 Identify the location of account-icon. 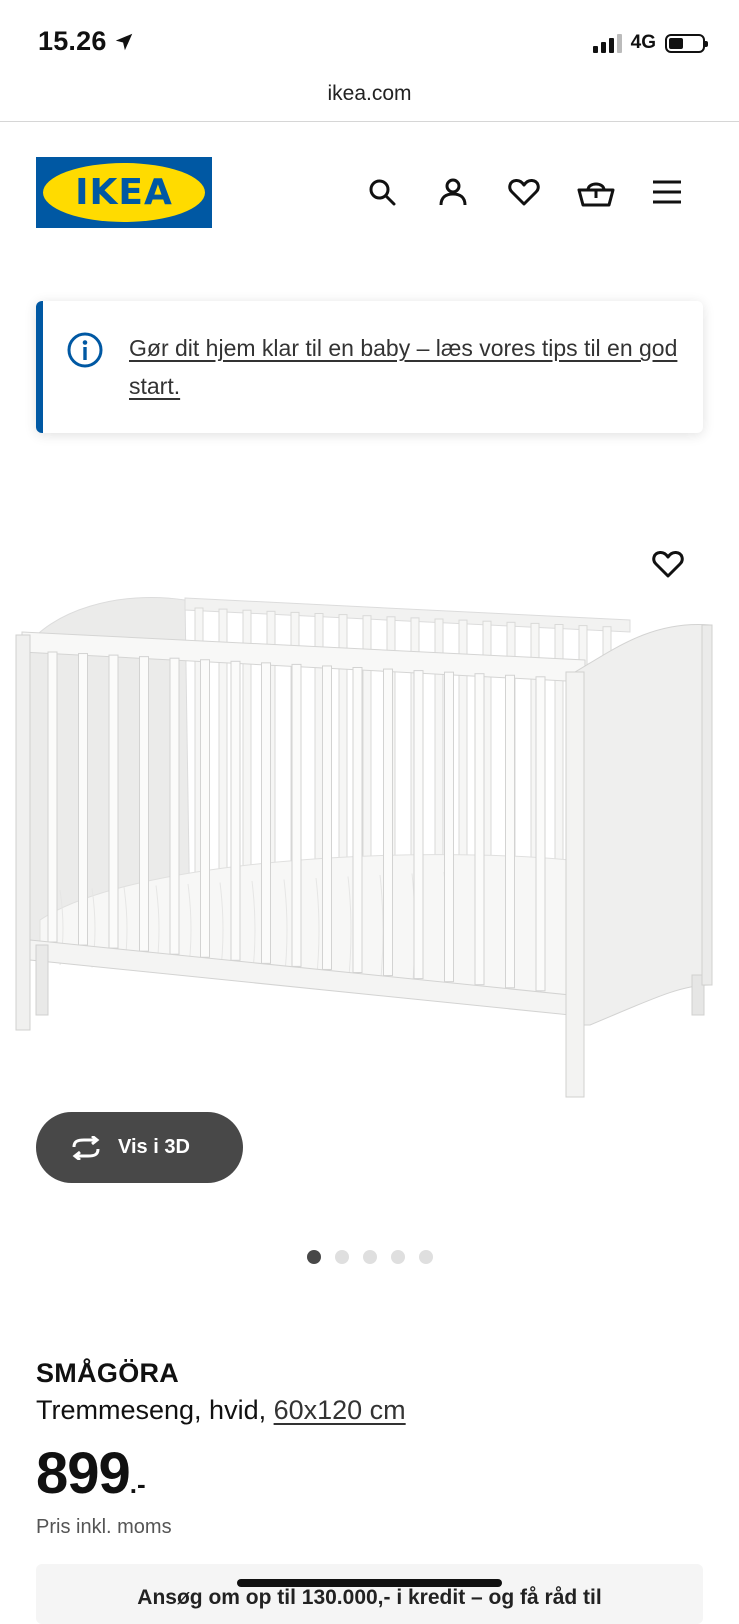
(453, 192).